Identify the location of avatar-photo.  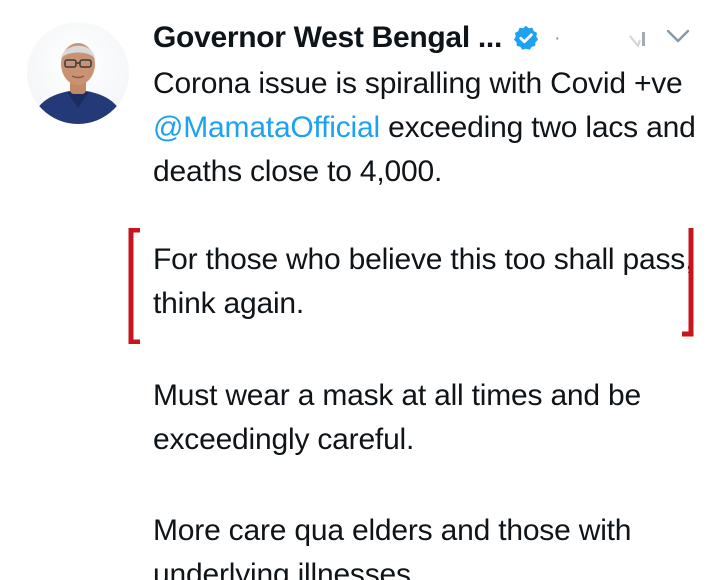
(78, 73).